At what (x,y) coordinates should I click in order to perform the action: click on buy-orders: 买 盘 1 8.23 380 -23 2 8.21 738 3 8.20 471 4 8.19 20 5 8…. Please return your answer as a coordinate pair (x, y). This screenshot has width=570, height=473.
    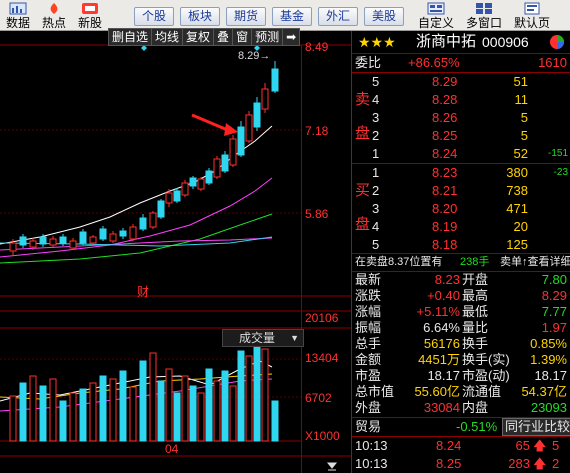
    Looking at the image, I should click on (461, 209).